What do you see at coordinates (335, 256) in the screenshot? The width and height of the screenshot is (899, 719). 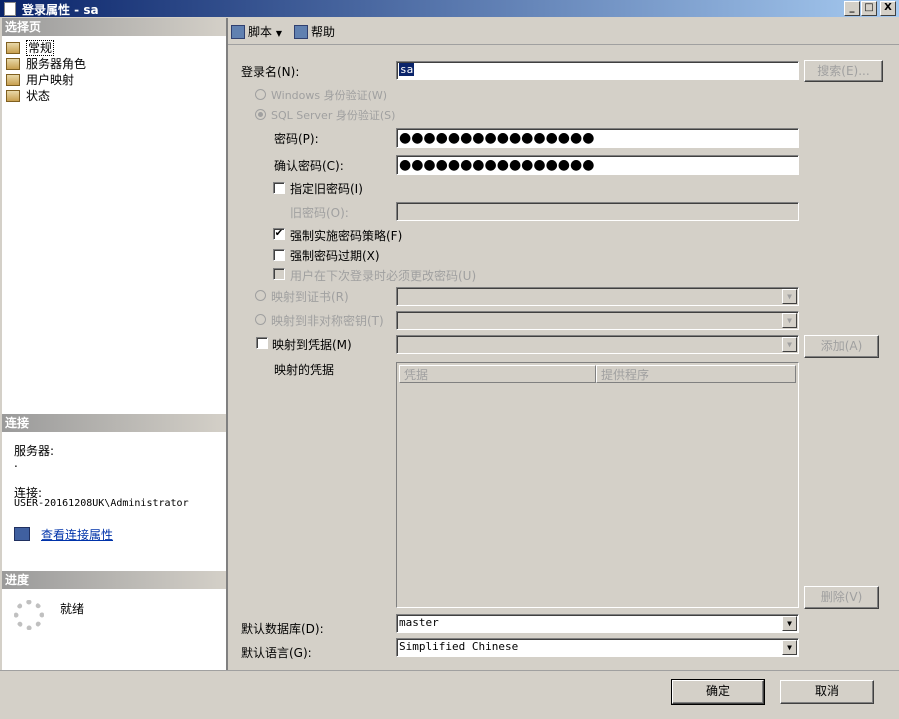 I see `enforce-expiration-label: 强制密码过期(X)` at bounding box center [335, 256].